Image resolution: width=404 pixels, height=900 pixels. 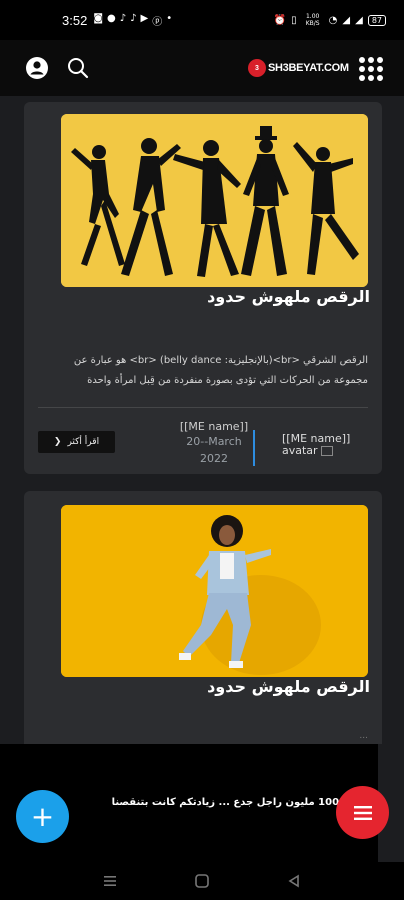 I want to click on author-divider, so click(x=254, y=448).